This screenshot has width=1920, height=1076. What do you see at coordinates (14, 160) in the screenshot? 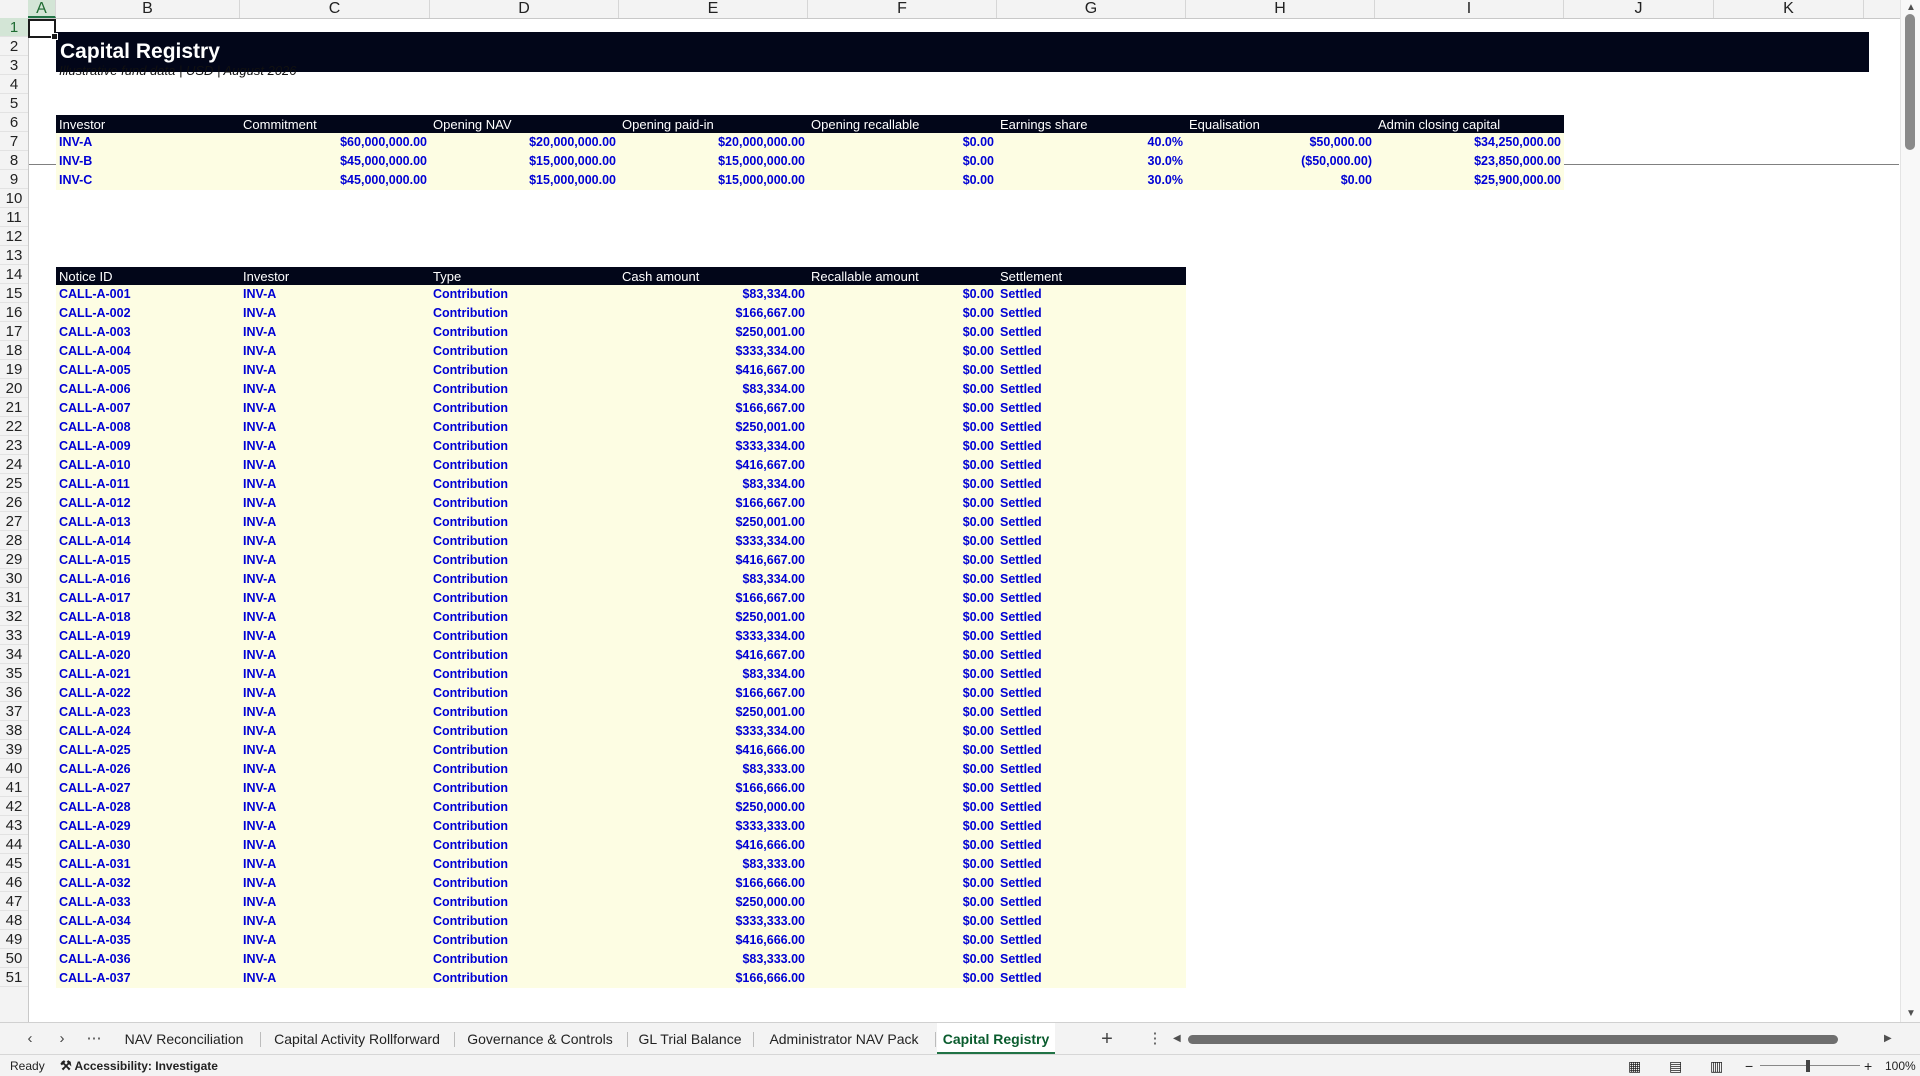
I see `row-header: 8` at bounding box center [14, 160].